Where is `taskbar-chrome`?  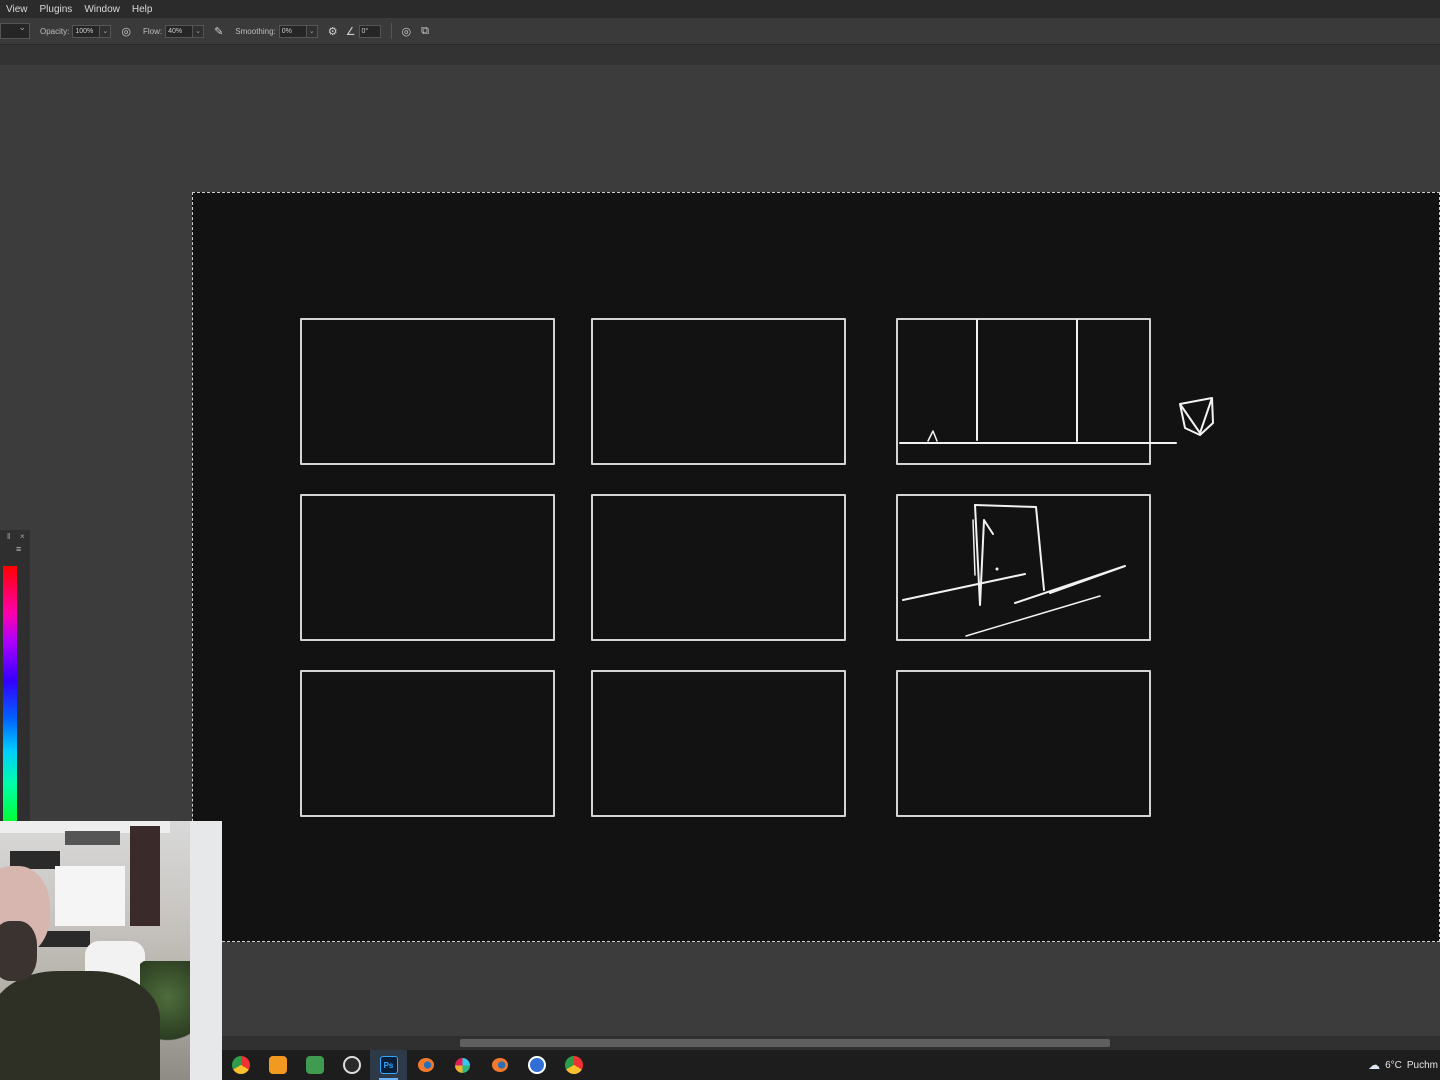 taskbar-chrome is located at coordinates (240, 1065).